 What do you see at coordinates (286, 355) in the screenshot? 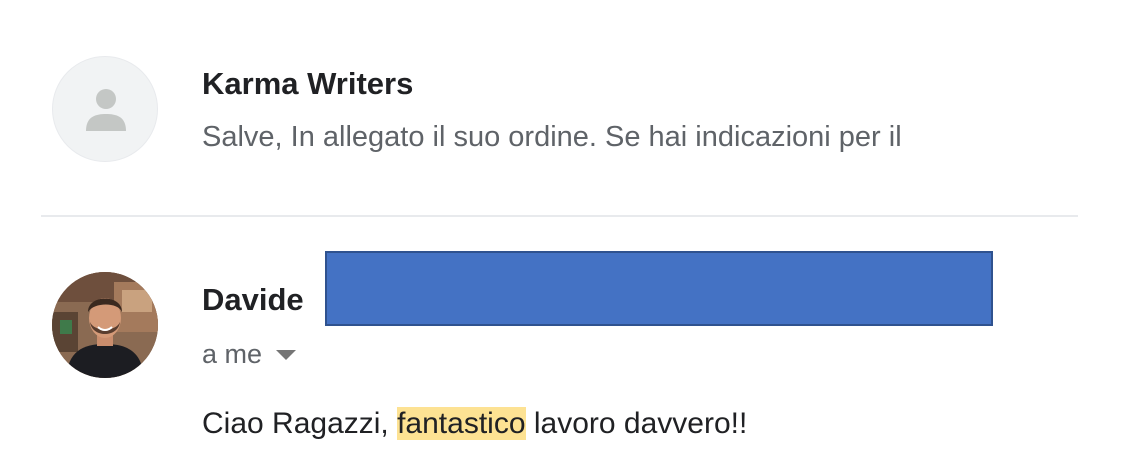
I see `chevron-down-icon` at bounding box center [286, 355].